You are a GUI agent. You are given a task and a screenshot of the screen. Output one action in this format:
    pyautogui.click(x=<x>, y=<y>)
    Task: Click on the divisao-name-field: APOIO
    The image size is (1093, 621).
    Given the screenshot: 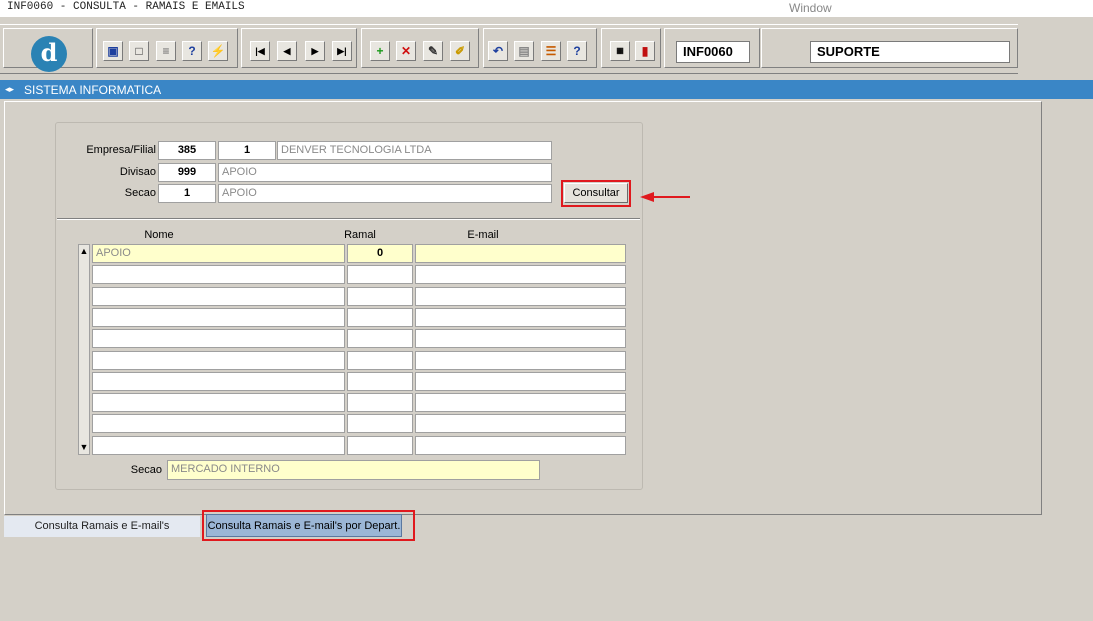 What is the action you would take?
    pyautogui.click(x=385, y=172)
    